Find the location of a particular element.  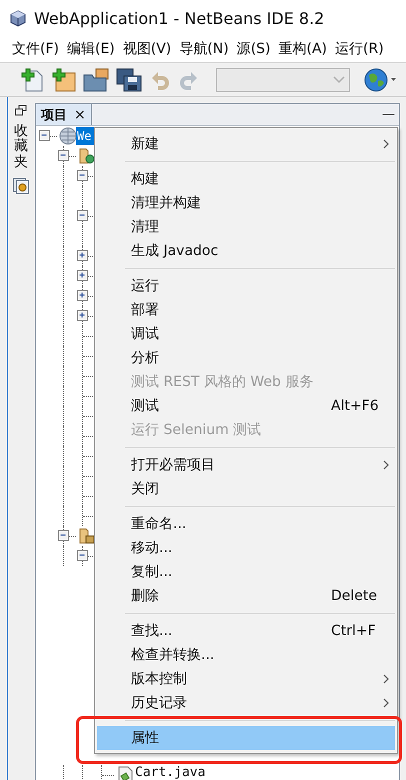

menu-item: 关闭 is located at coordinates (246, 489).